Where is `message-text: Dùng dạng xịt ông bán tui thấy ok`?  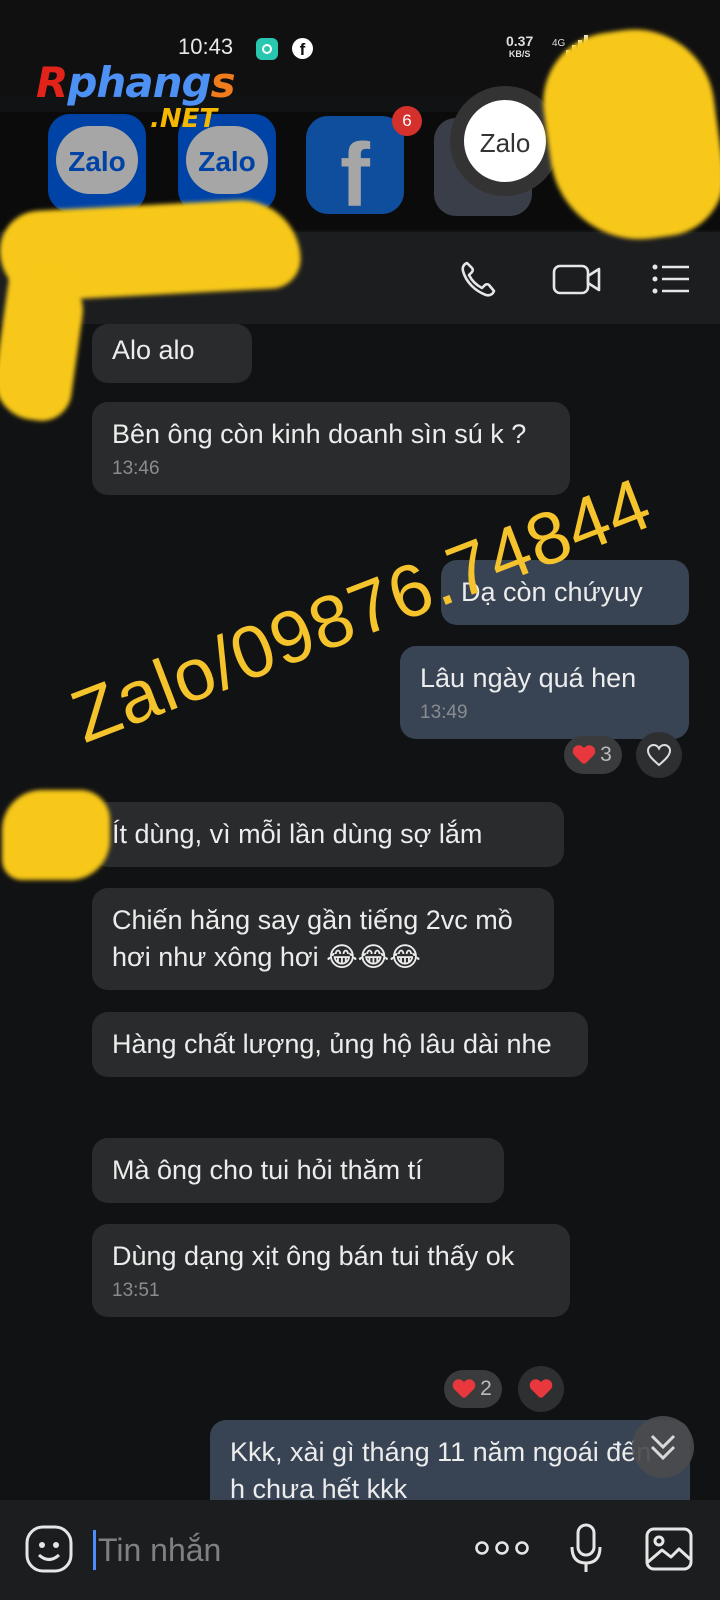
message-text: Dùng dạng xịt ông bán tui thấy ok is located at coordinates (313, 1256).